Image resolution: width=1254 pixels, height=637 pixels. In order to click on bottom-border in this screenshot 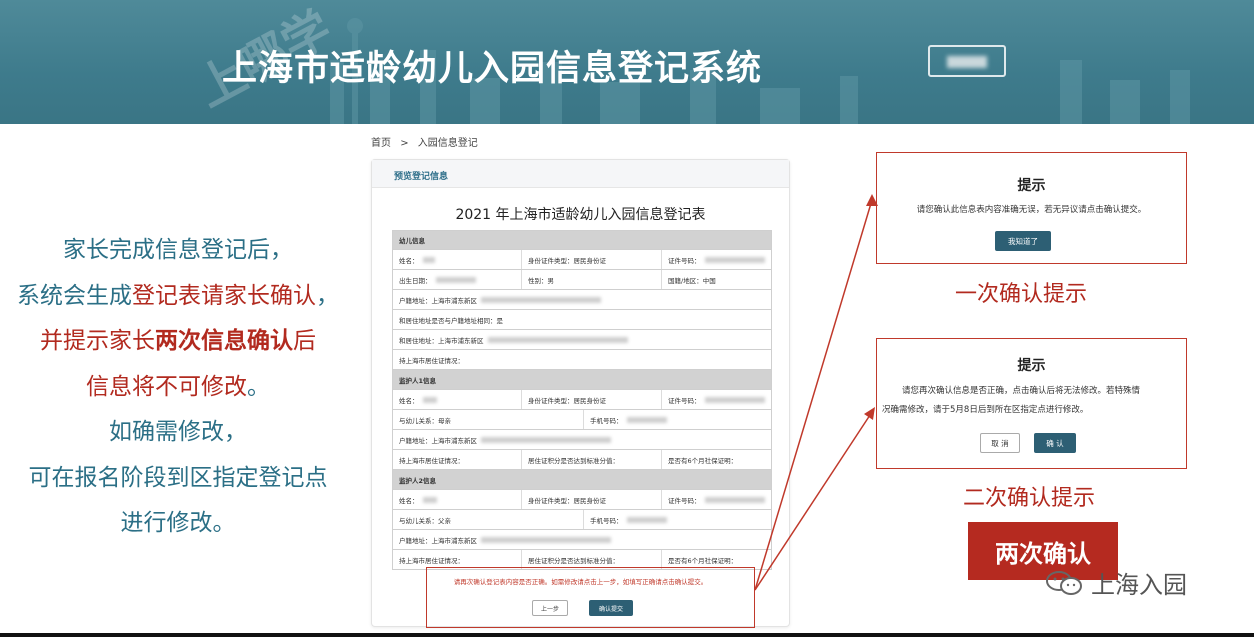, I will do `click(627, 635)`.